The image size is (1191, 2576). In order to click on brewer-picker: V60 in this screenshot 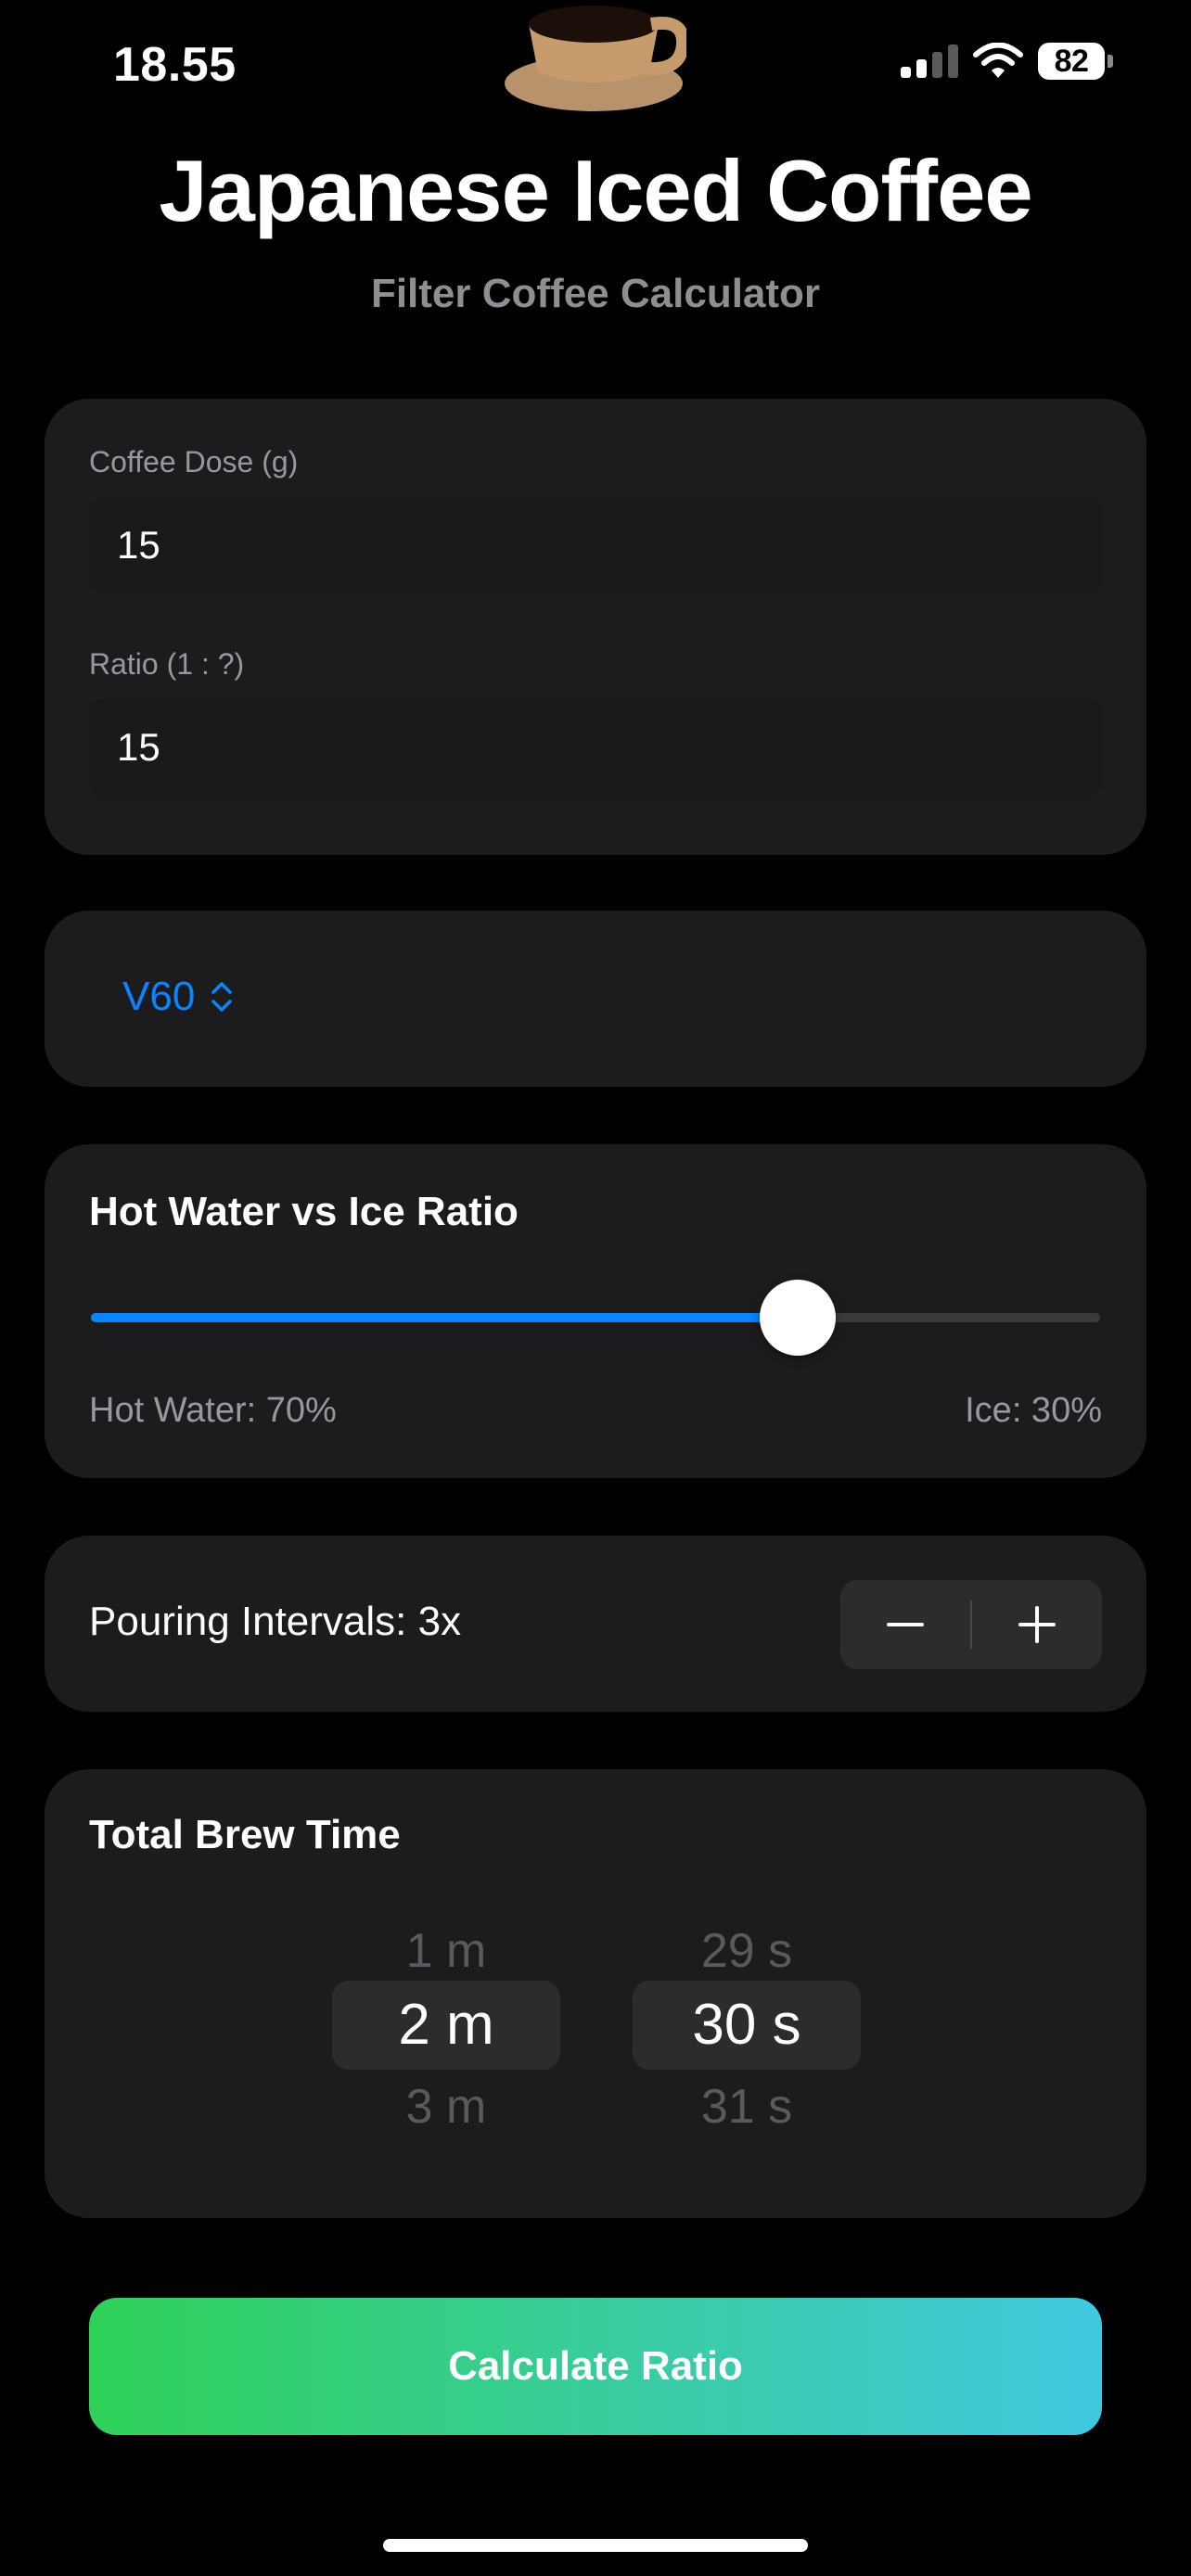, I will do `click(178, 997)`.